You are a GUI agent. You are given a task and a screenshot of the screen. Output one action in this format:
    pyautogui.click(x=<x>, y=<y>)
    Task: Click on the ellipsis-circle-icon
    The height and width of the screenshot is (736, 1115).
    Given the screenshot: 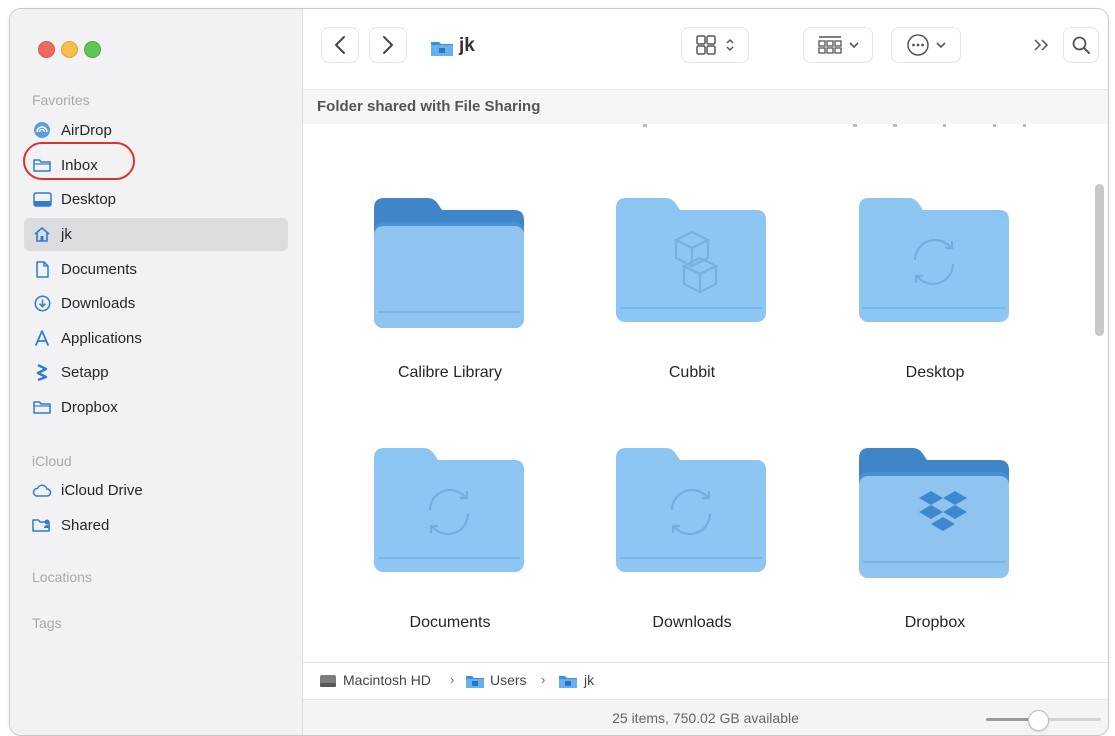 What is the action you would take?
    pyautogui.click(x=918, y=45)
    